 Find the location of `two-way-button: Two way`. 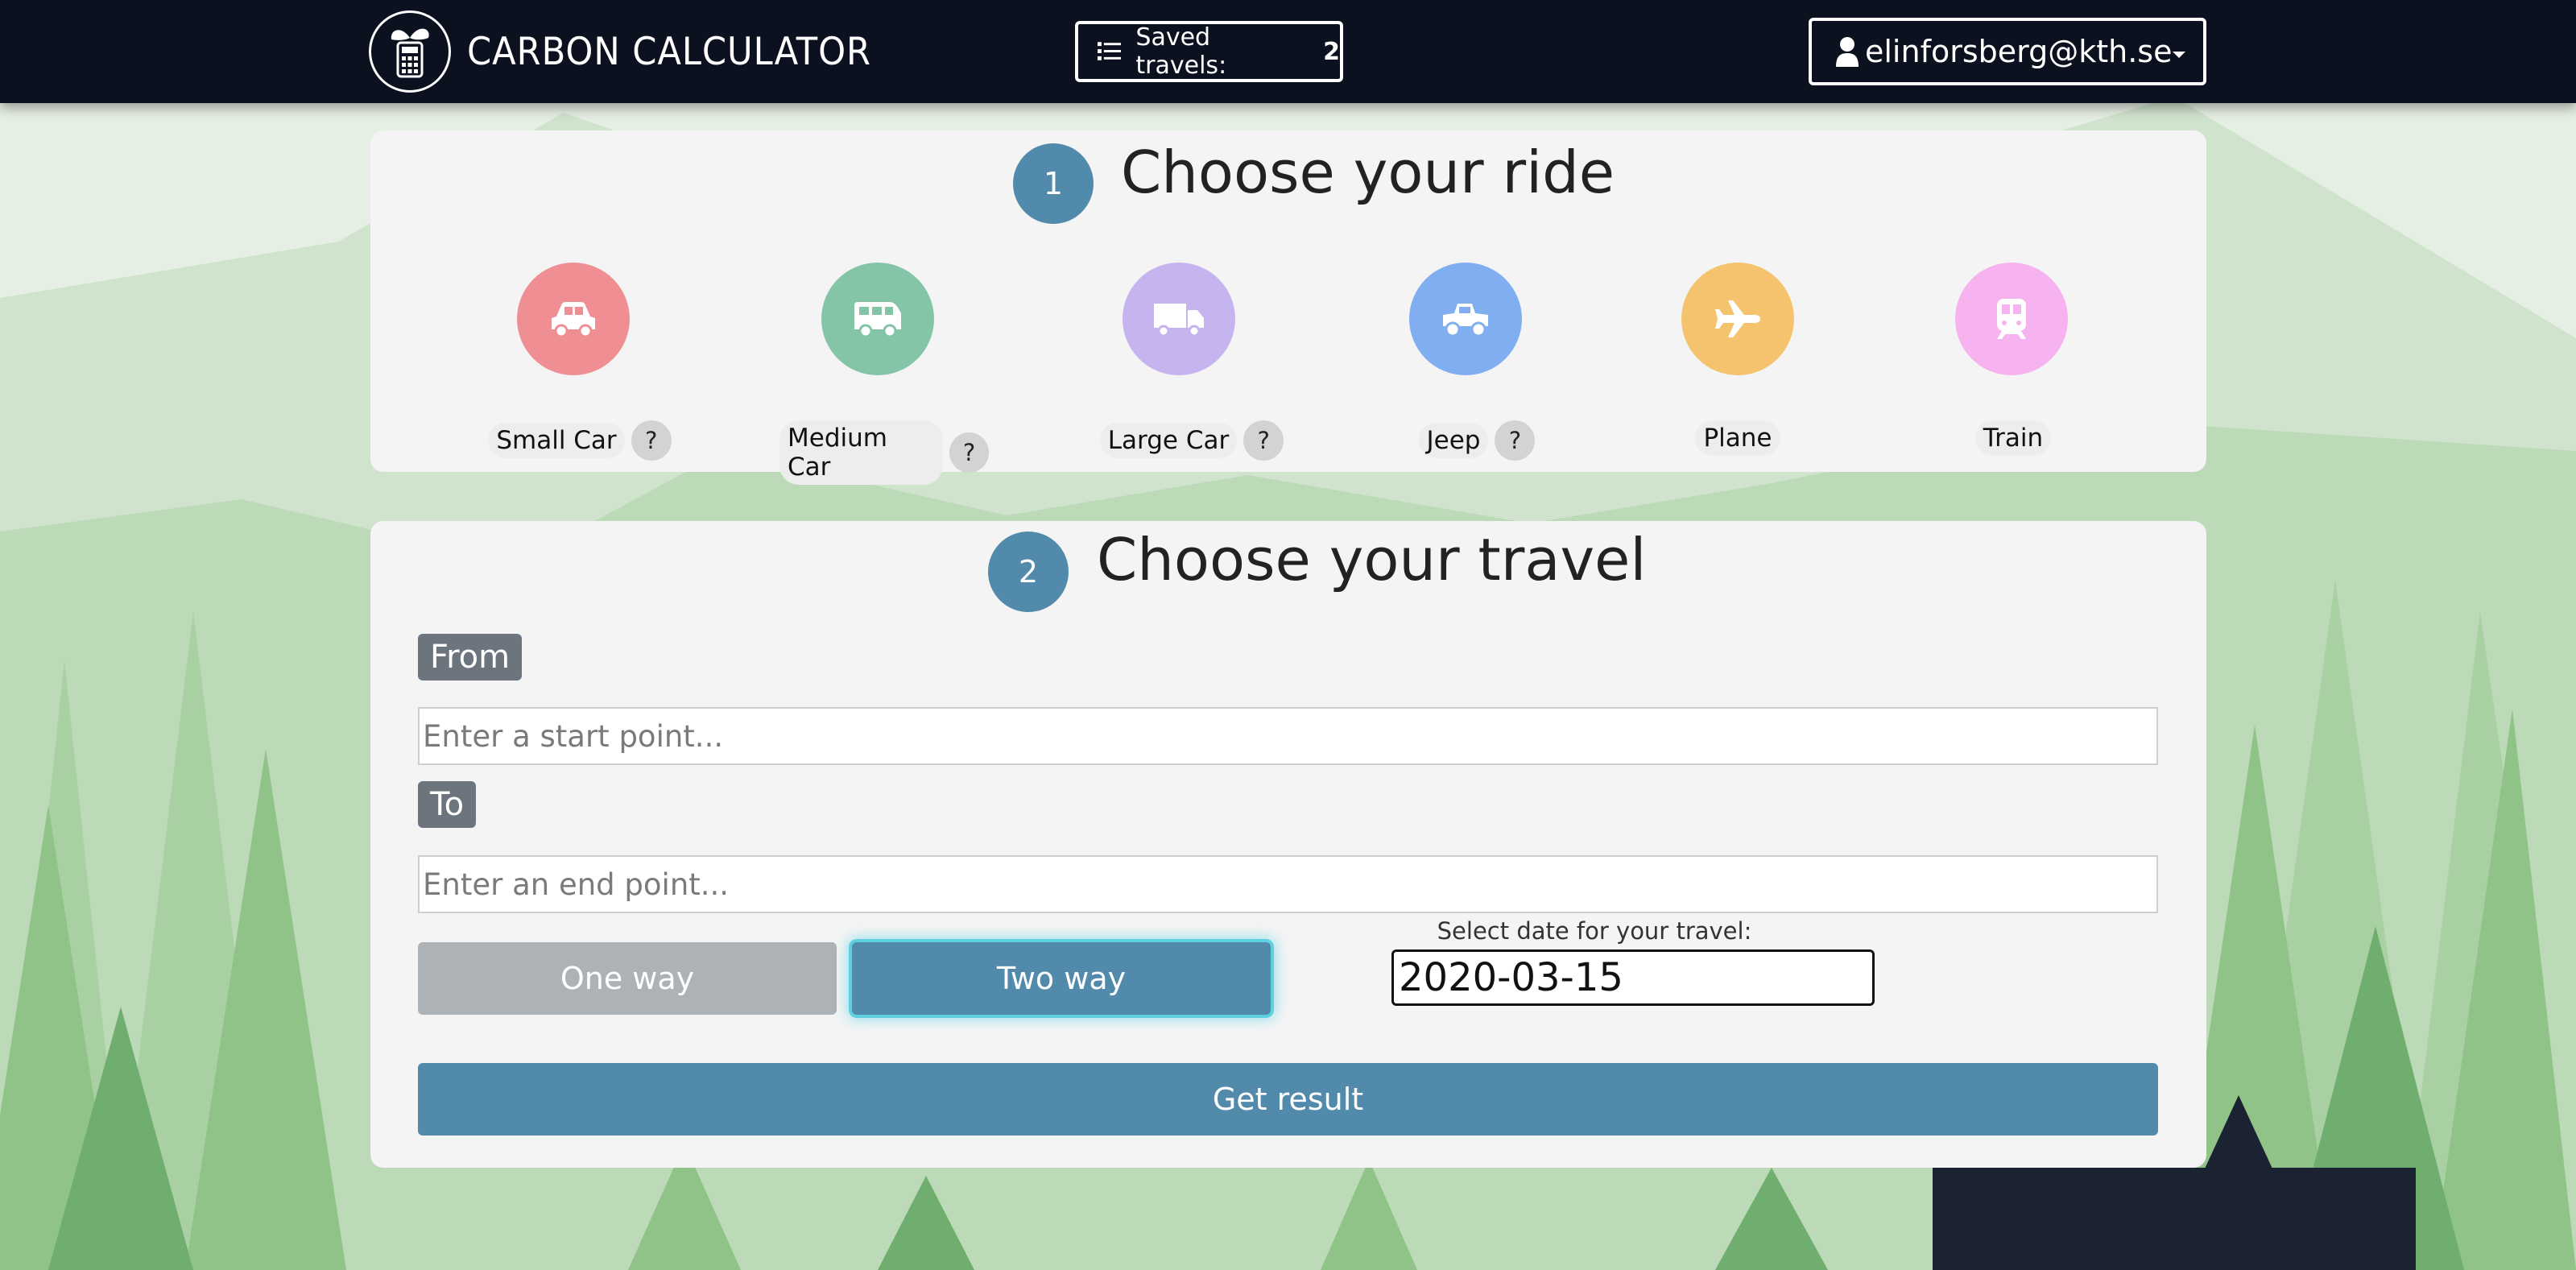

two-way-button: Two way is located at coordinates (1061, 978).